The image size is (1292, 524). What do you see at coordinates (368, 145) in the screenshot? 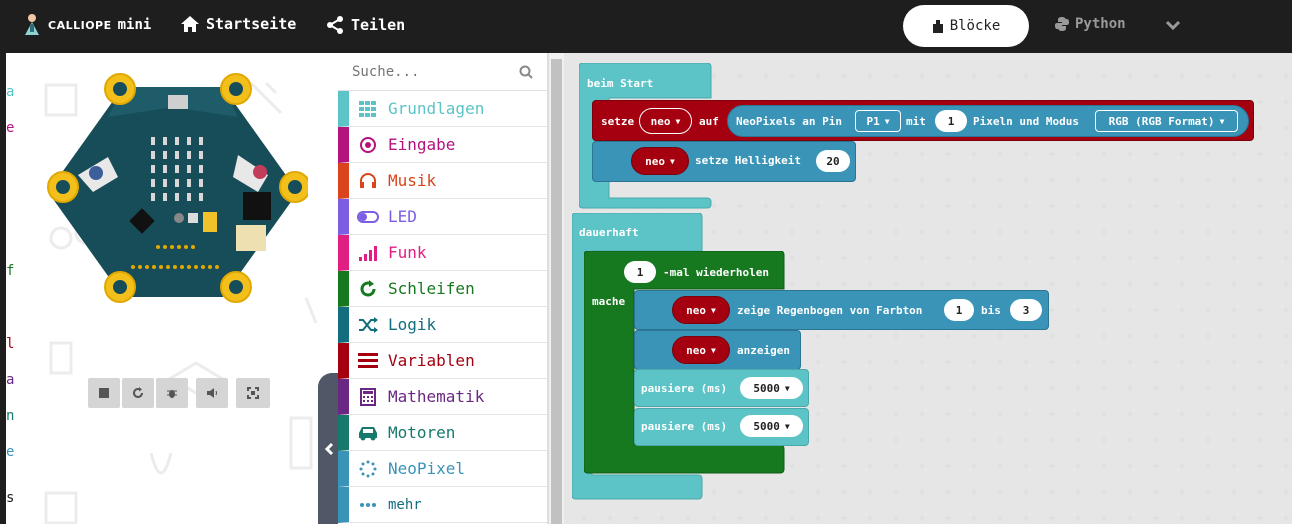
I see `target-icon` at bounding box center [368, 145].